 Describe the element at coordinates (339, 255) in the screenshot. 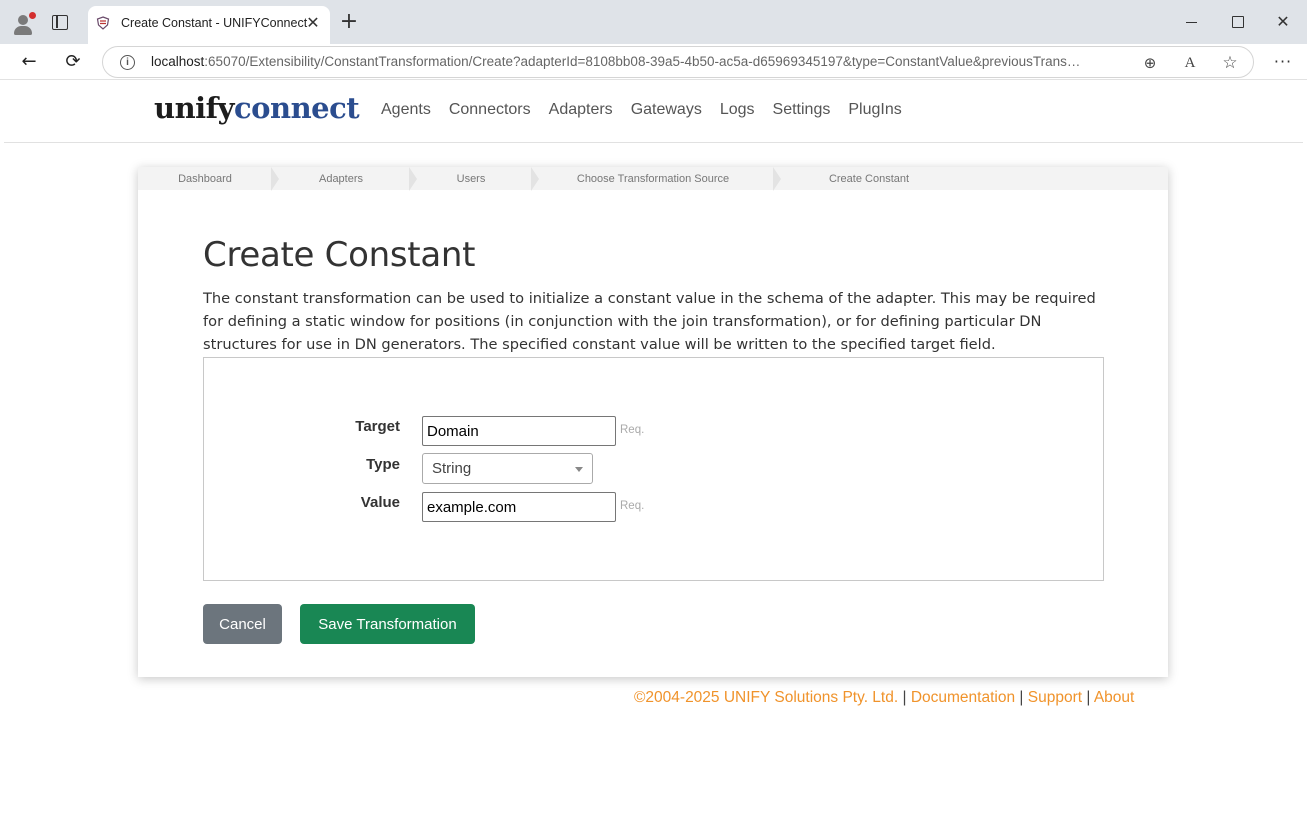

I see `page-title: Create Constant` at that location.